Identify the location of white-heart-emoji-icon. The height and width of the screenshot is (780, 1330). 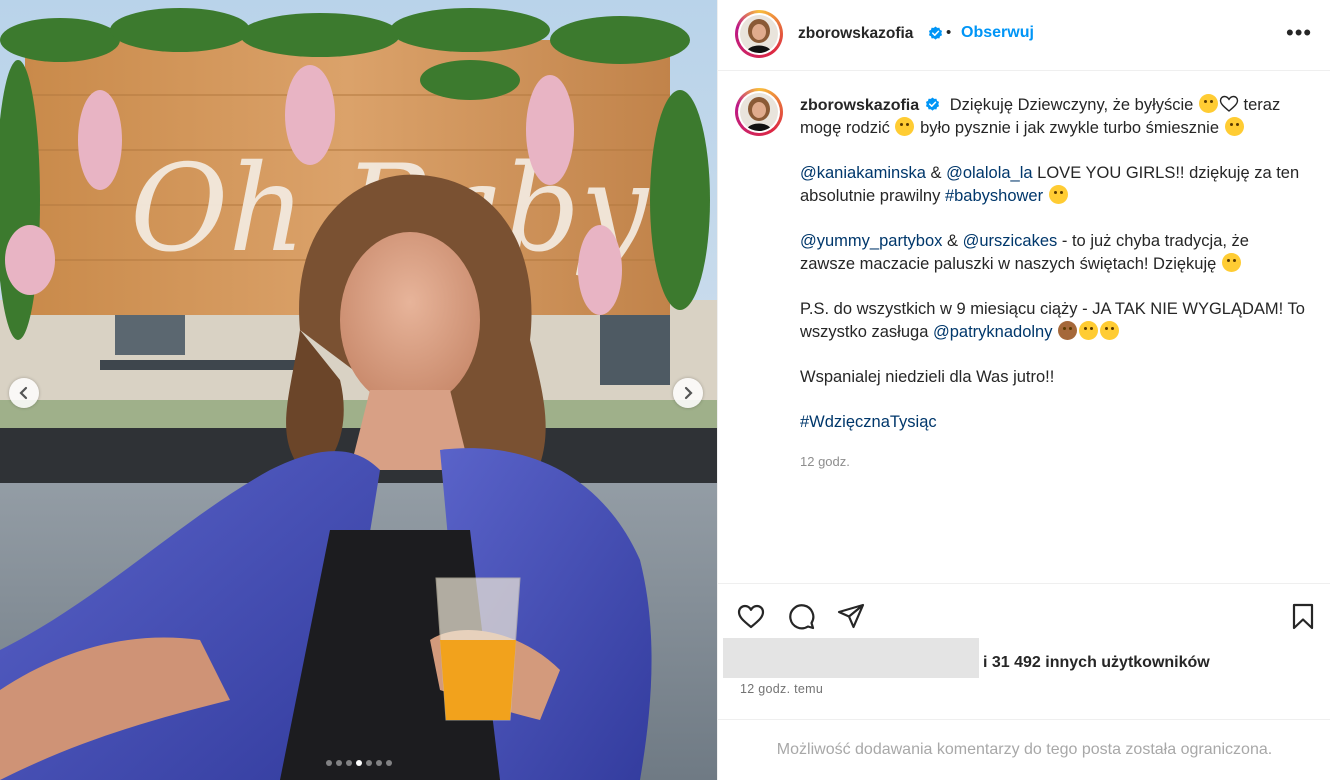
(1229, 103).